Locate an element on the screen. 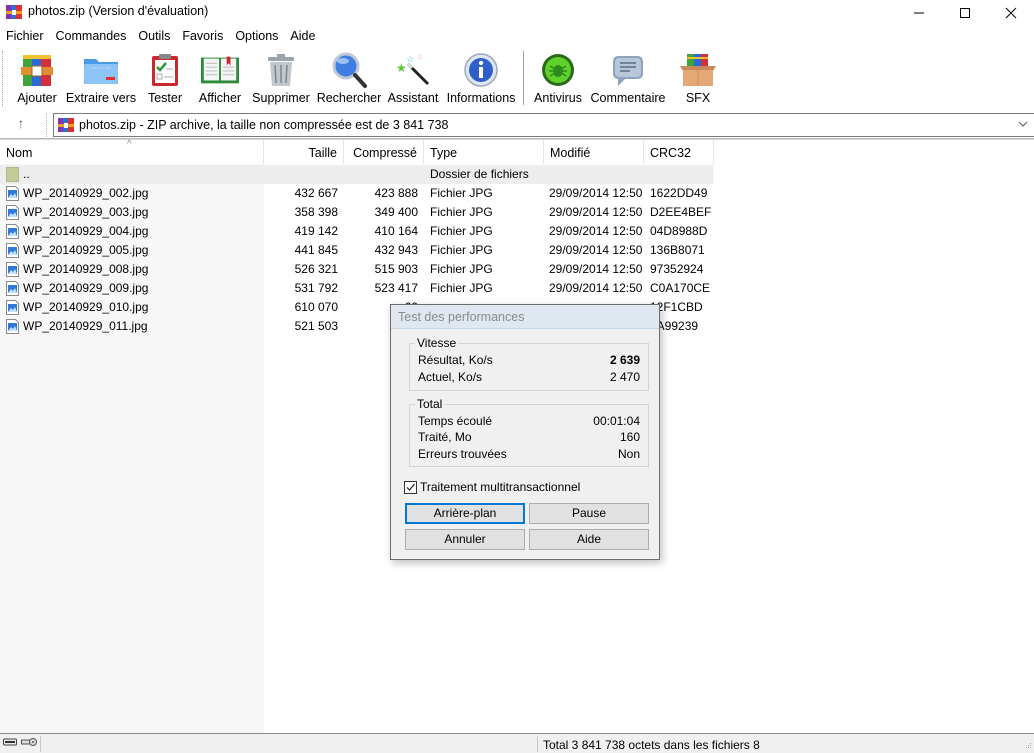  test-clipboard-icon is located at coordinates (165, 70).